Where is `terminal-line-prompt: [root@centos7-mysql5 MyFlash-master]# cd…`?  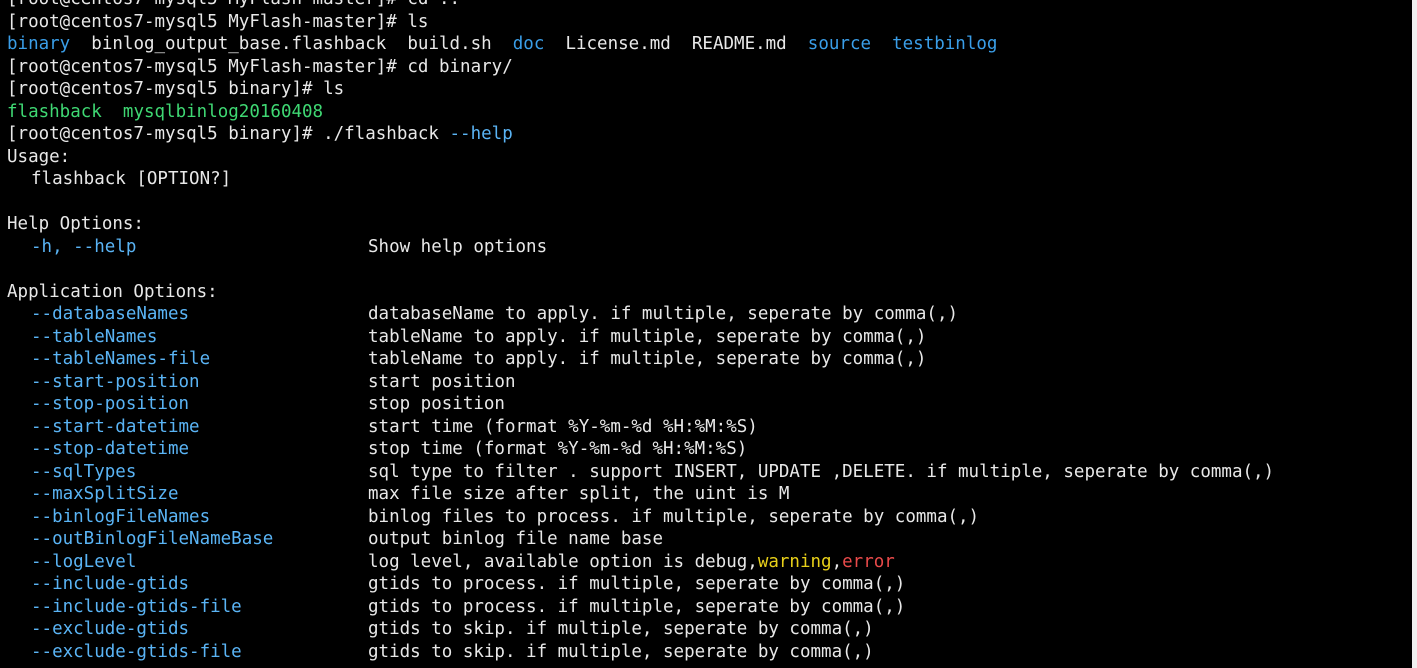
terminal-line-prompt: [root@centos7-mysql5 MyFlash-master]# cd… is located at coordinates (712, 67).